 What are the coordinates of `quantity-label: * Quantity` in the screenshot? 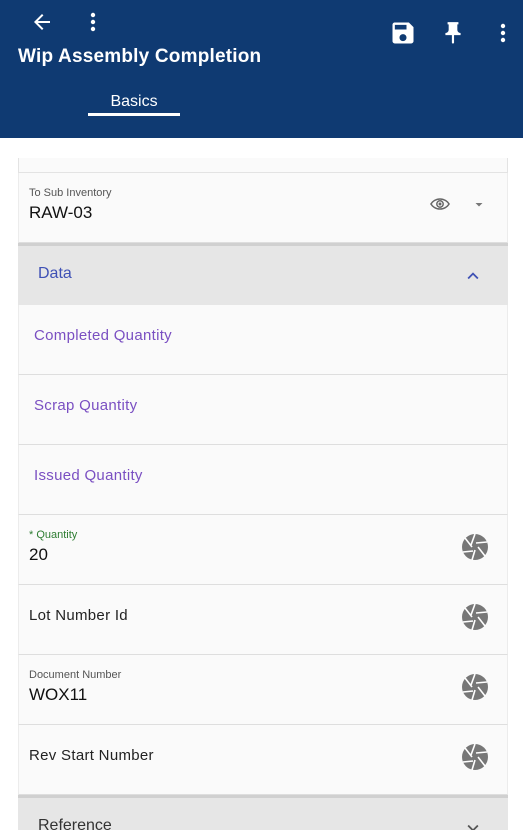 It's located at (53, 535).